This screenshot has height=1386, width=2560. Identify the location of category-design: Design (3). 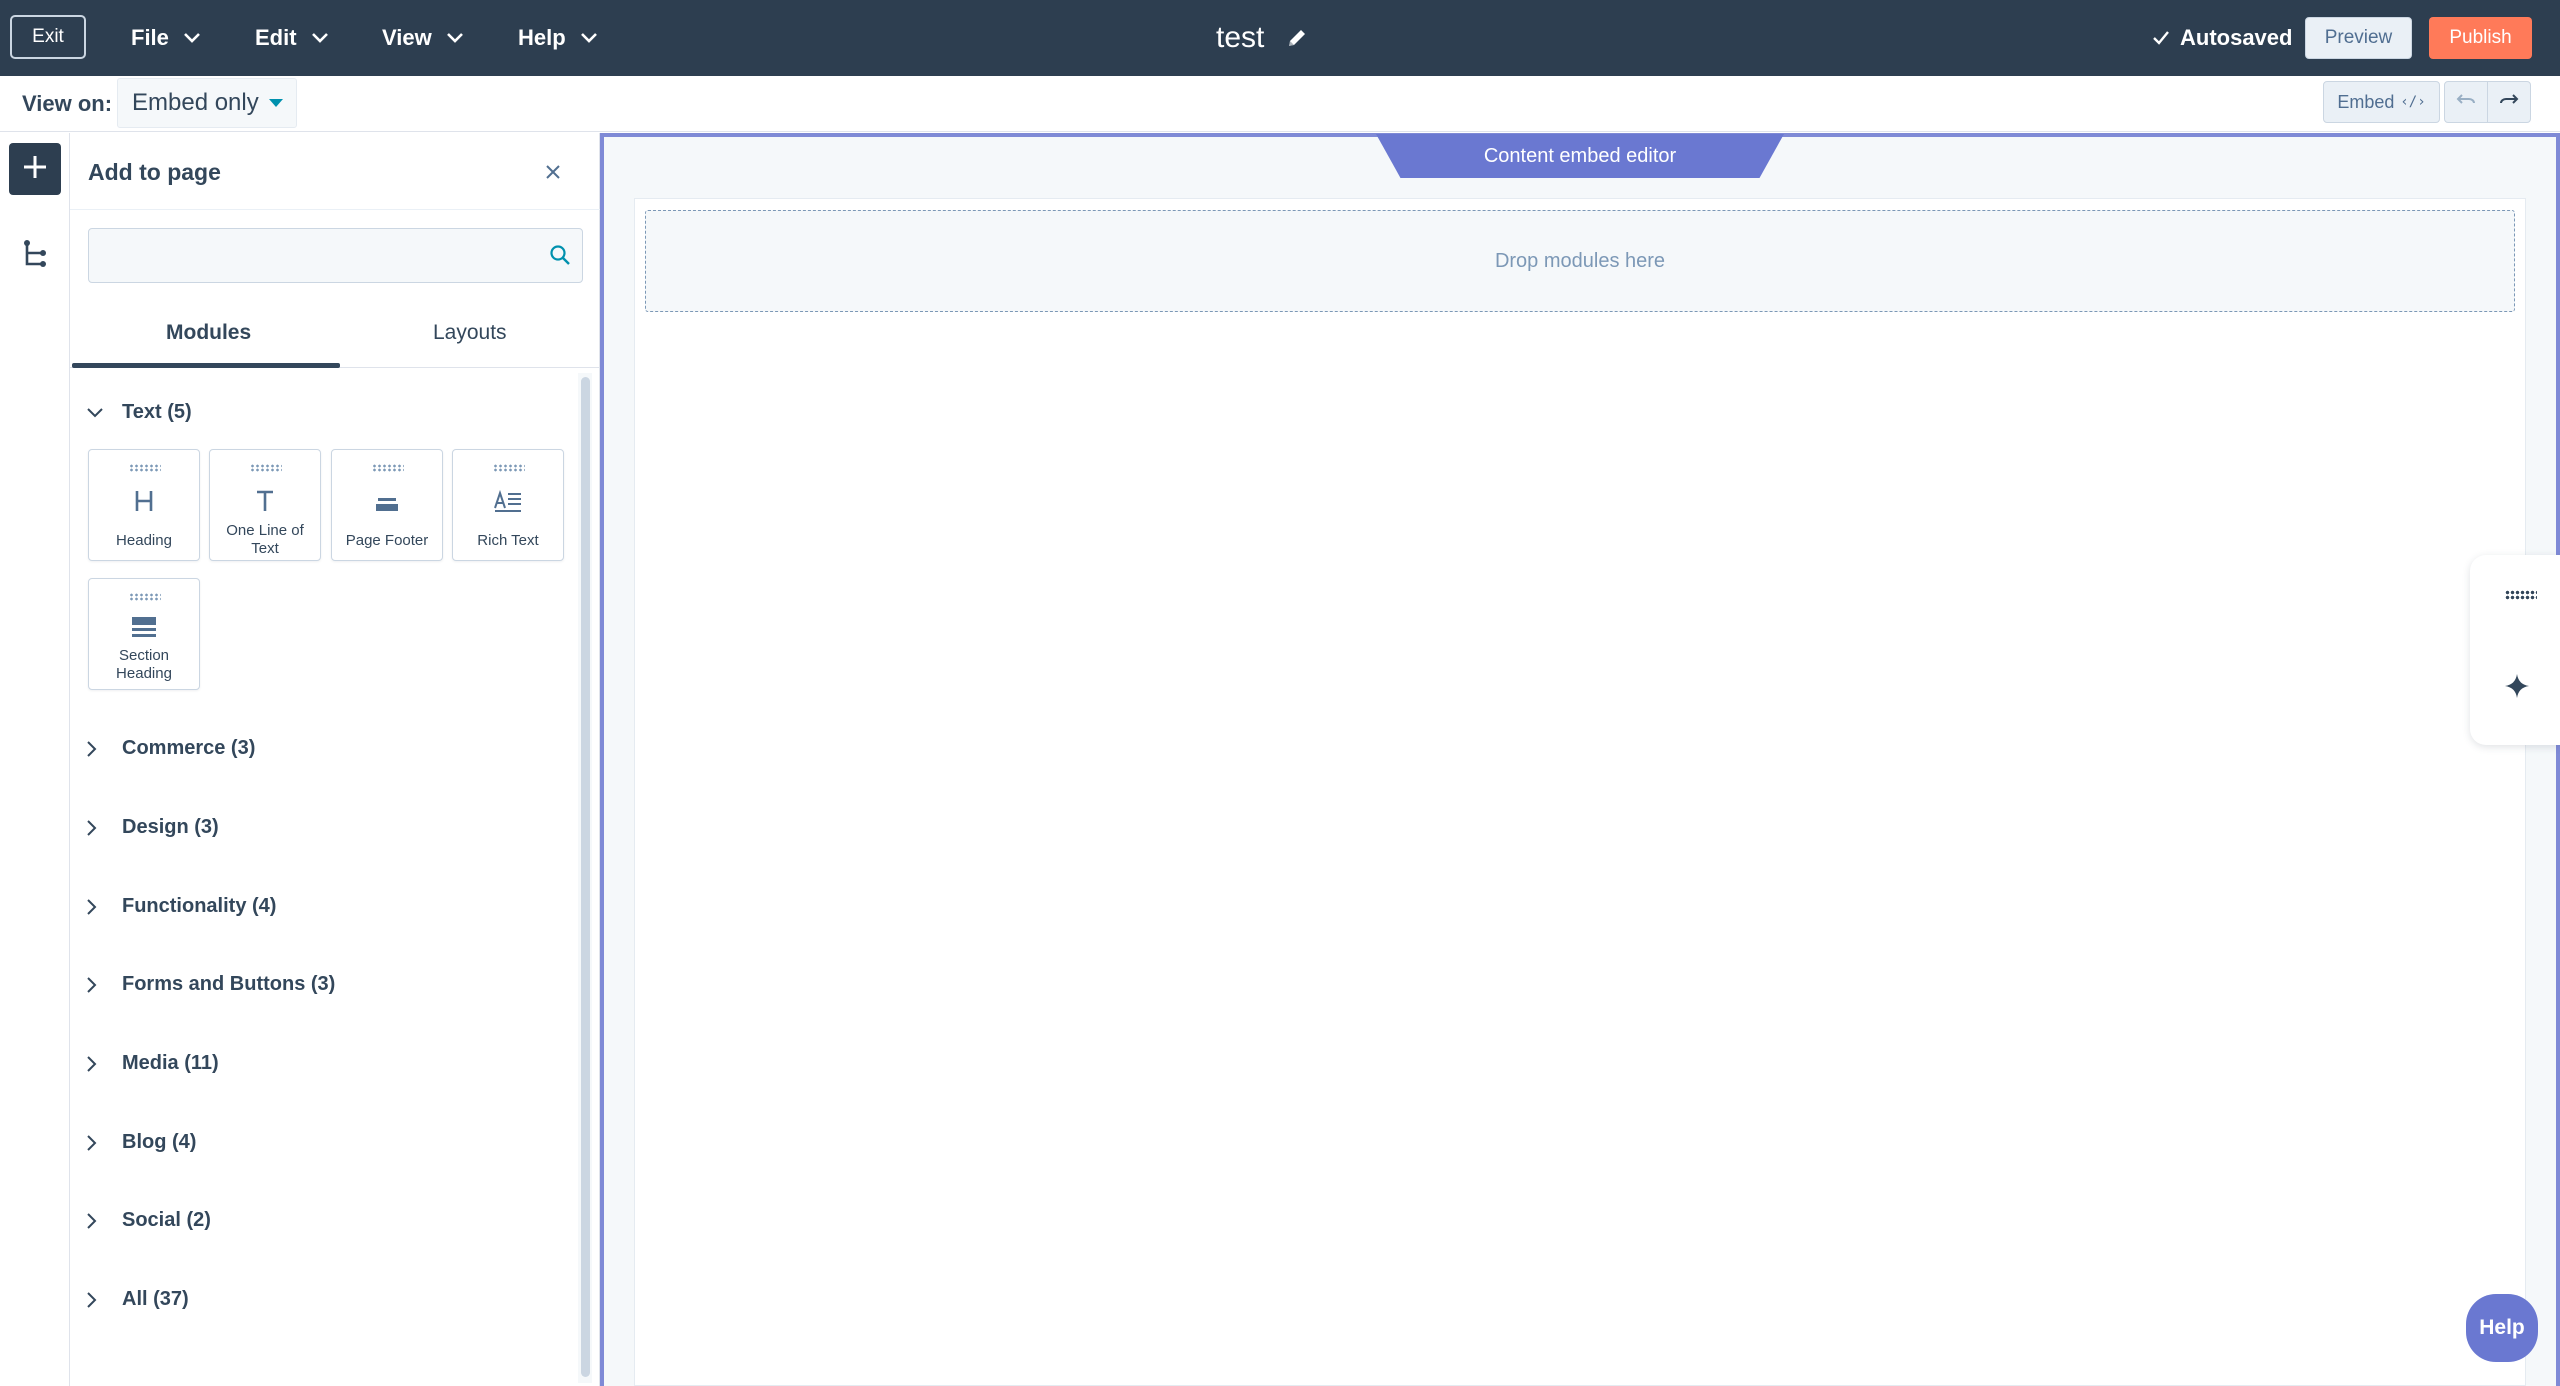
(152, 827).